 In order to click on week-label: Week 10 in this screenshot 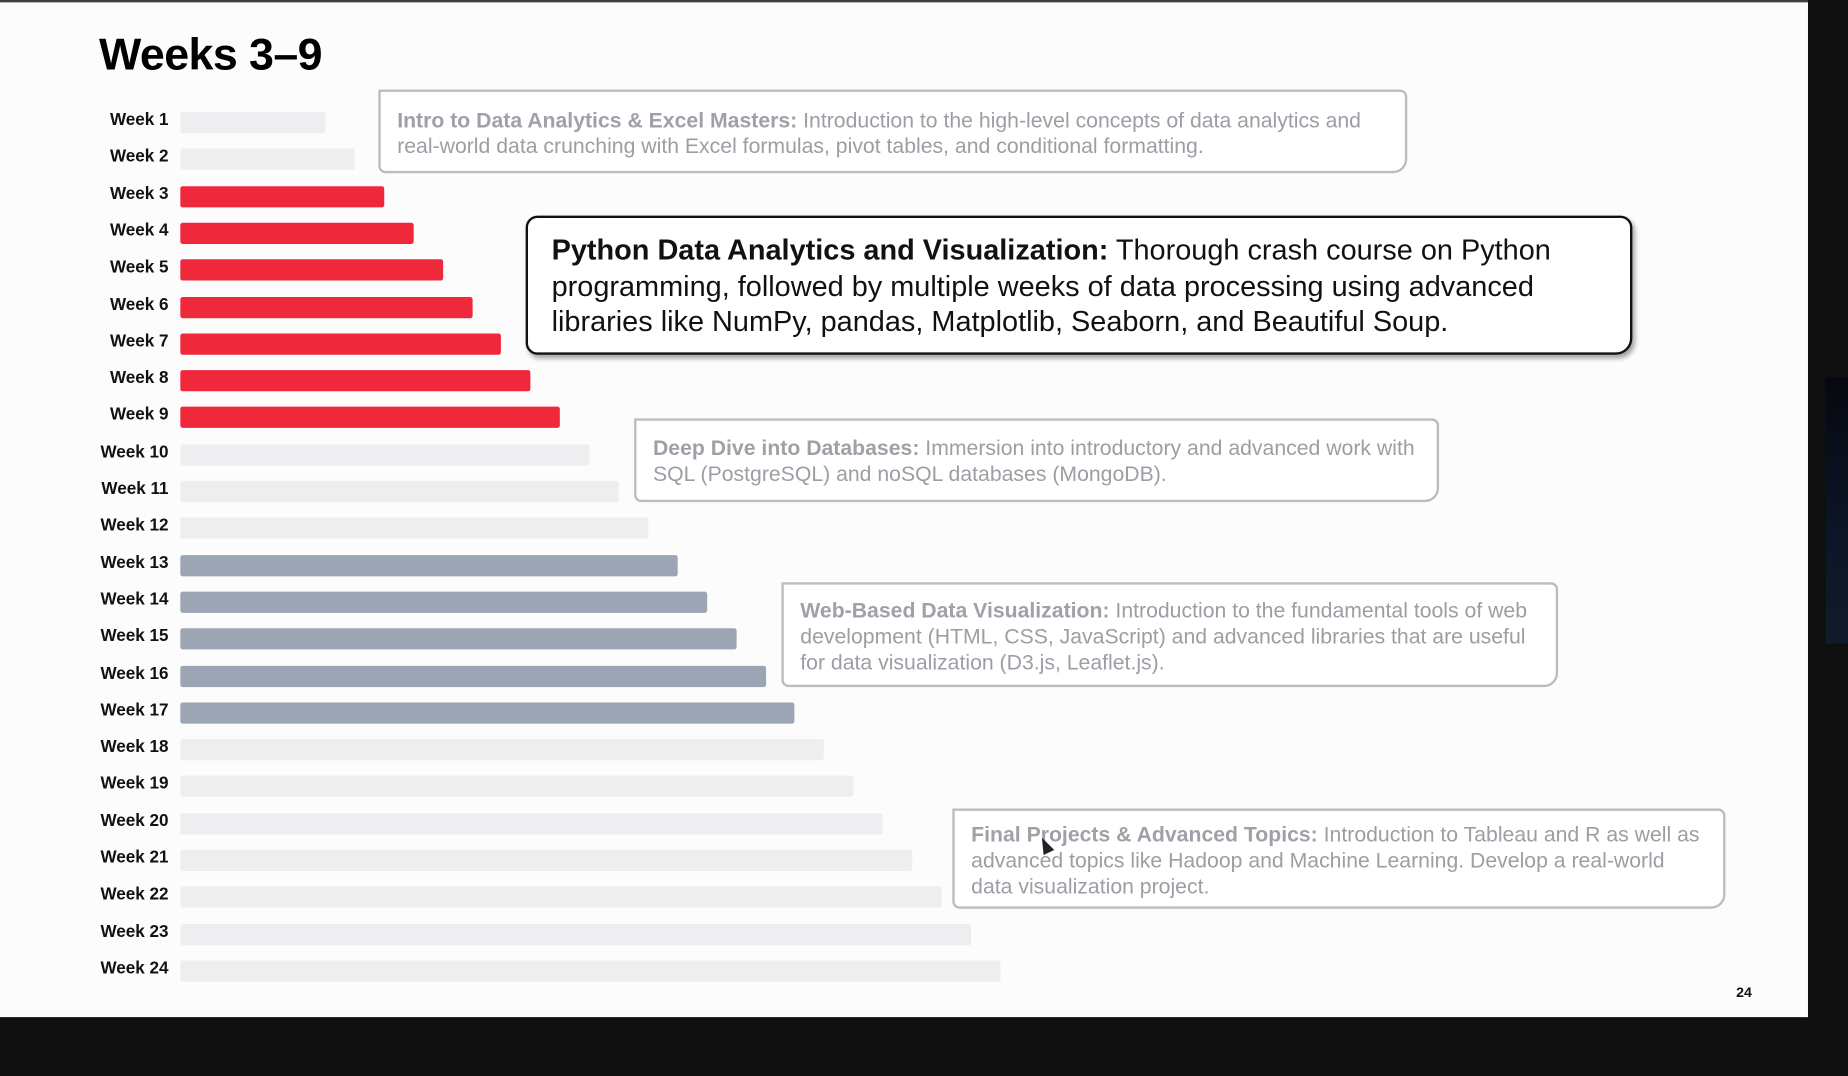, I will do `click(134, 452)`.